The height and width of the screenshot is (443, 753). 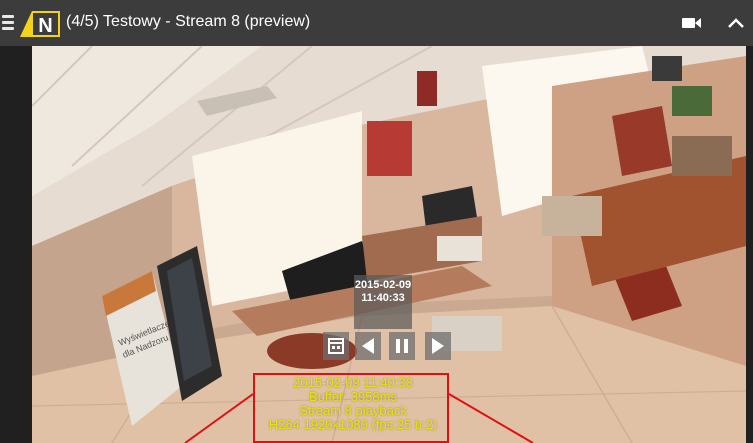 I want to click on info-stream: Stream 8 playback, so click(x=353, y=410).